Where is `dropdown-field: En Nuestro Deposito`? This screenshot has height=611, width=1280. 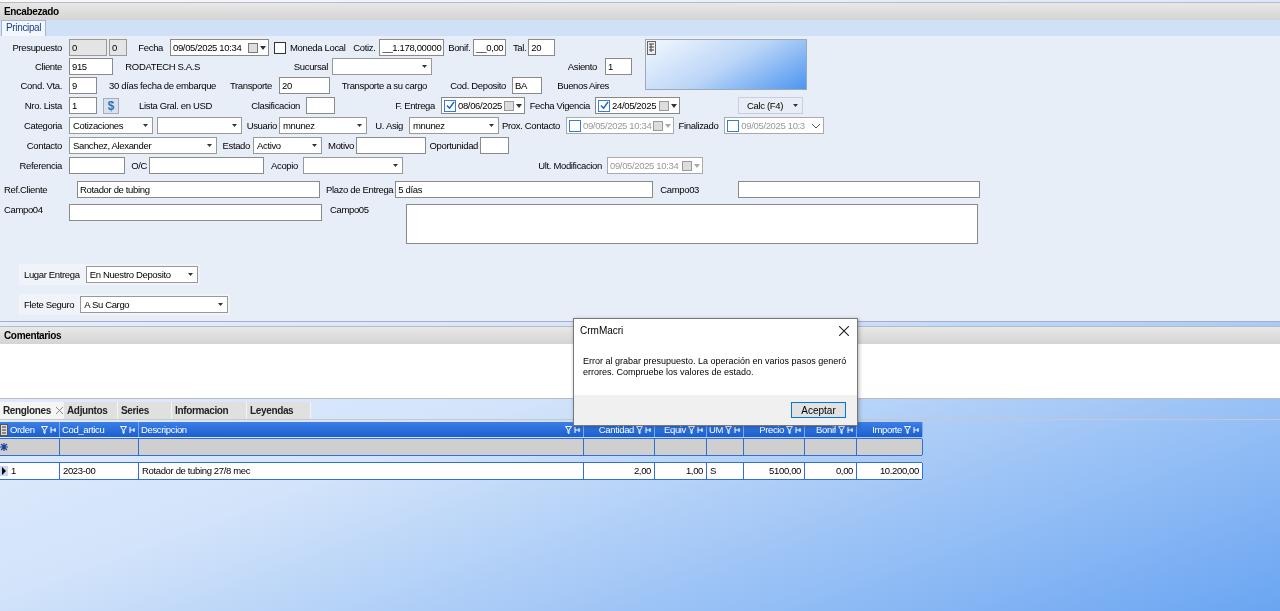 dropdown-field: En Nuestro Deposito is located at coordinates (141, 274).